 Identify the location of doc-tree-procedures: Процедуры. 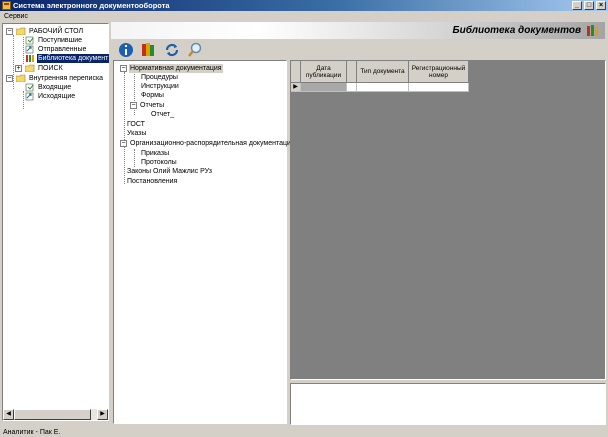
(159, 77).